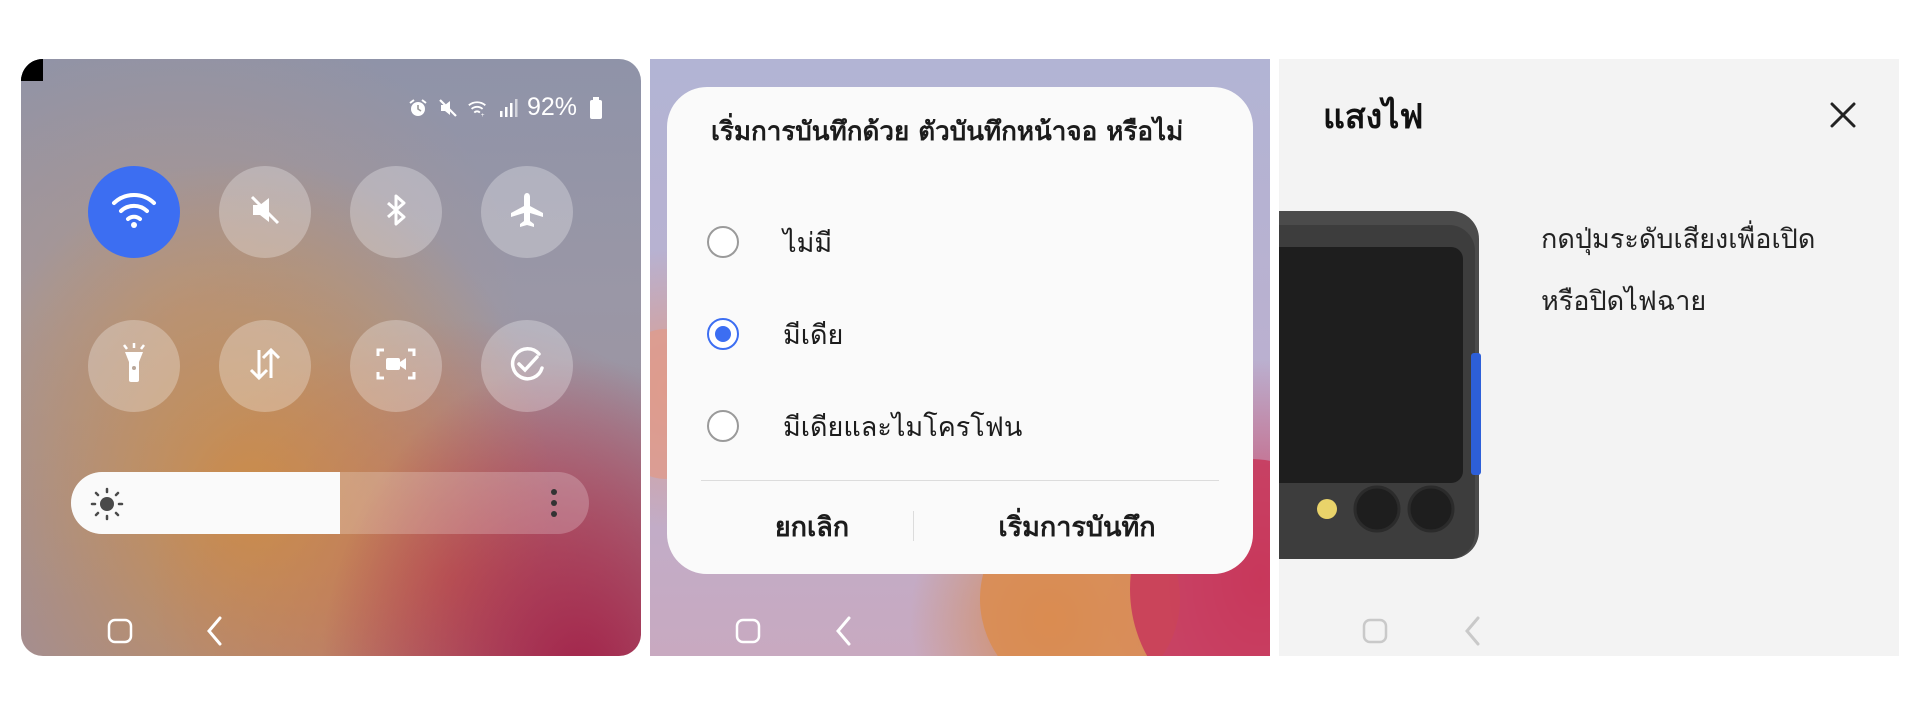  Describe the element at coordinates (769, 242) in the screenshot. I see `option-none: ไม่มี` at that location.